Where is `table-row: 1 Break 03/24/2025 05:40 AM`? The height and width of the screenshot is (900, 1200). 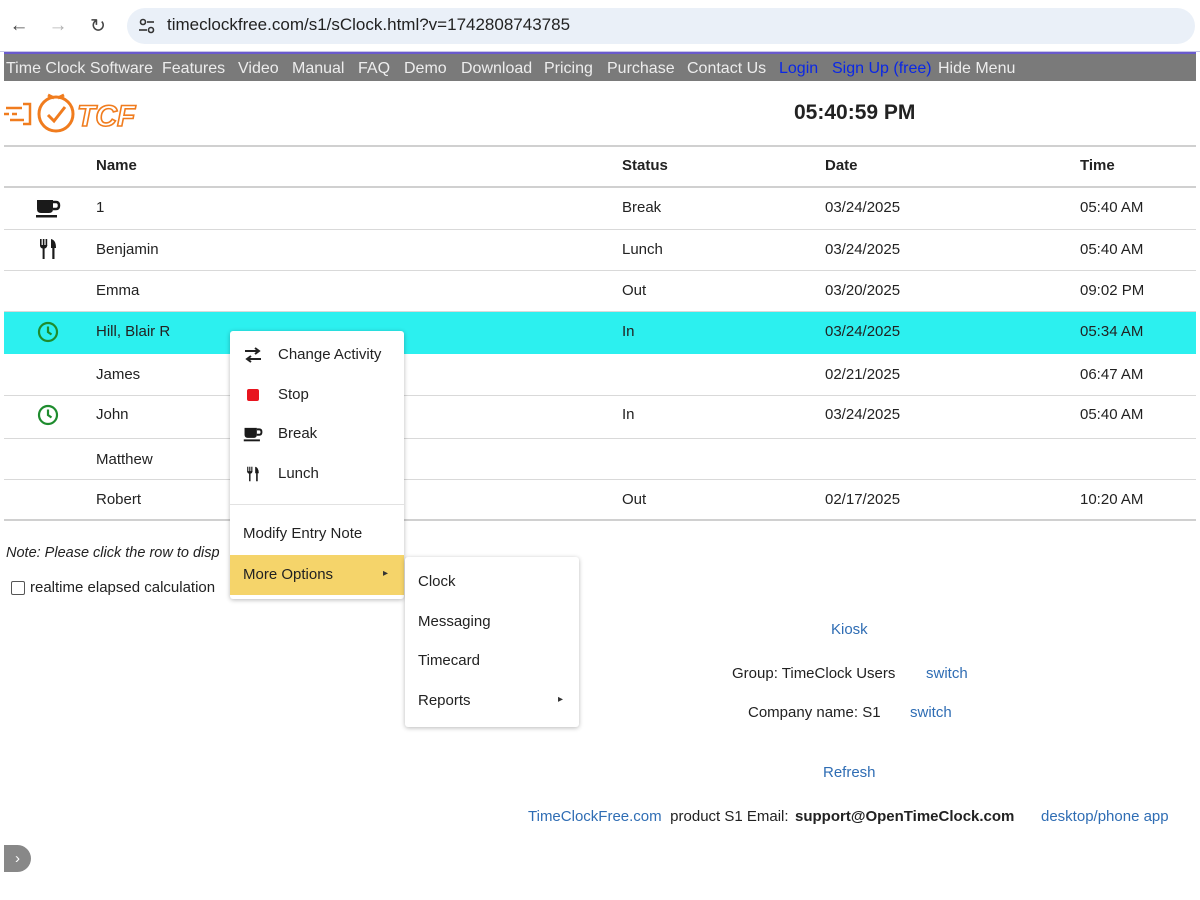 table-row: 1 Break 03/24/2025 05:40 AM is located at coordinates (600, 208).